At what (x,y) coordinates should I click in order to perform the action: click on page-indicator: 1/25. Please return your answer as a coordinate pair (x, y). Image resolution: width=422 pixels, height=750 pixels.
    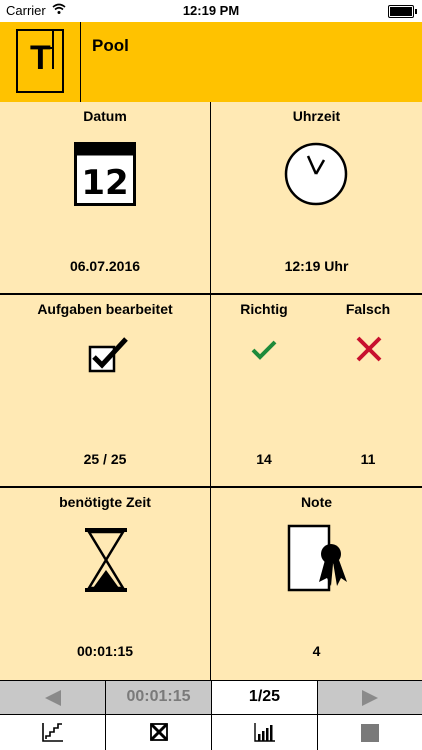
    Looking at the image, I should click on (265, 697).